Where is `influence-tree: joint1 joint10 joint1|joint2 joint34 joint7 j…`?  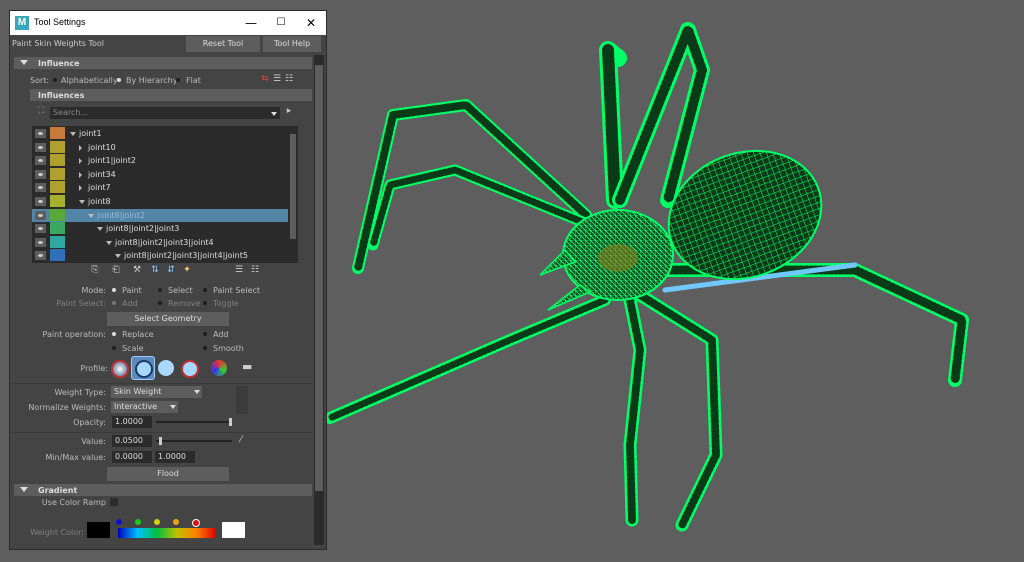
influence-tree: joint1 joint10 joint1|joint2 joint34 joint7 j… is located at coordinates (164, 194).